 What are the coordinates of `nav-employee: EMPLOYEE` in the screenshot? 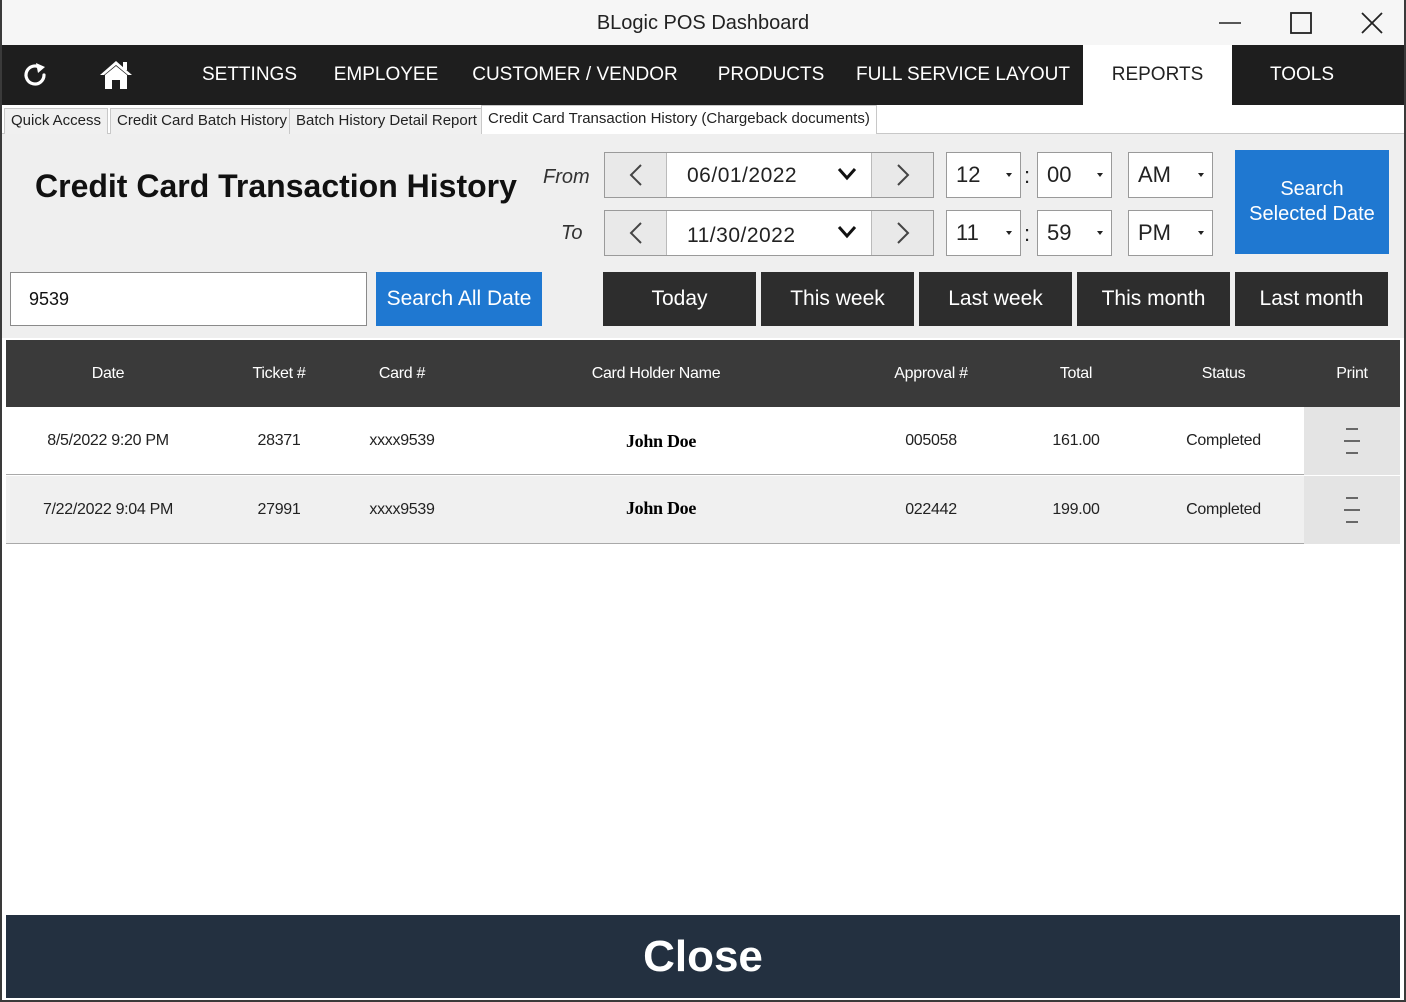 It's located at (386, 75).